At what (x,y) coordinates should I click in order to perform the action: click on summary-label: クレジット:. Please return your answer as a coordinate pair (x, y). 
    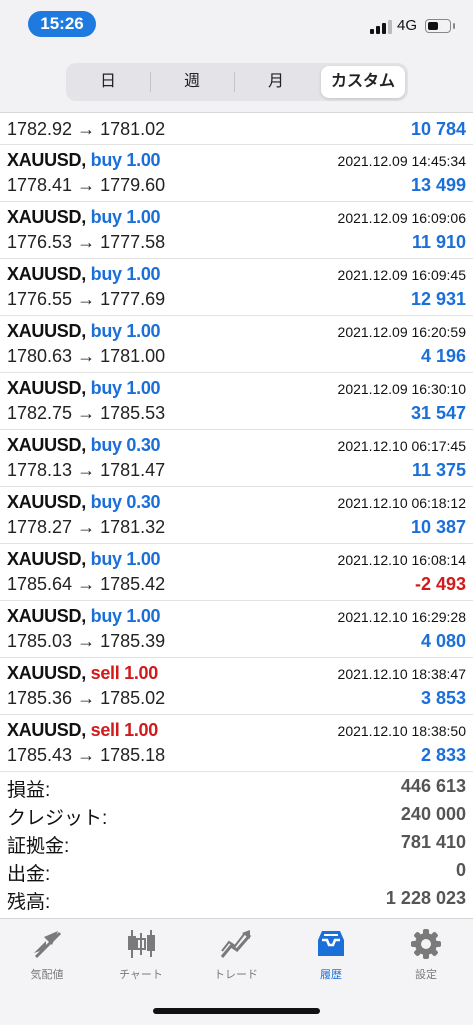
    Looking at the image, I should click on (57, 818).